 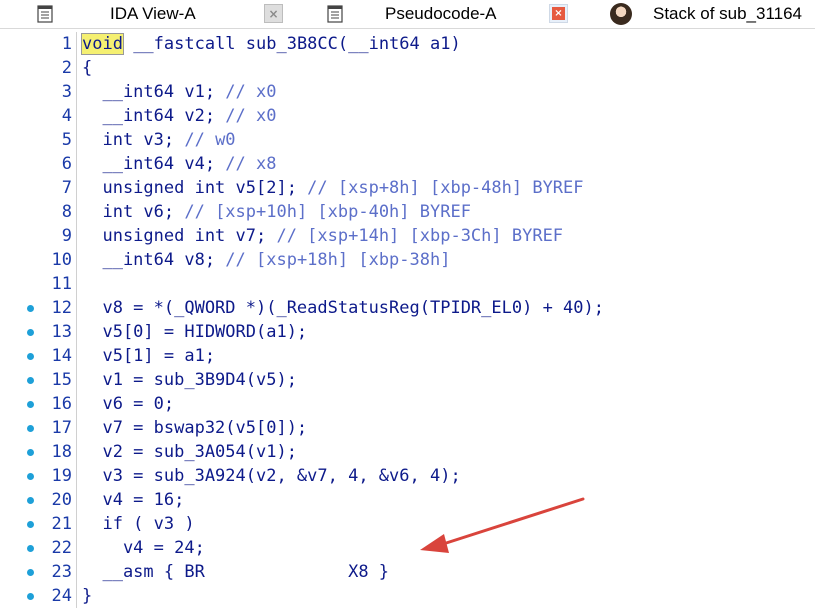 I want to click on close-glyph: ×, so click(x=558, y=13).